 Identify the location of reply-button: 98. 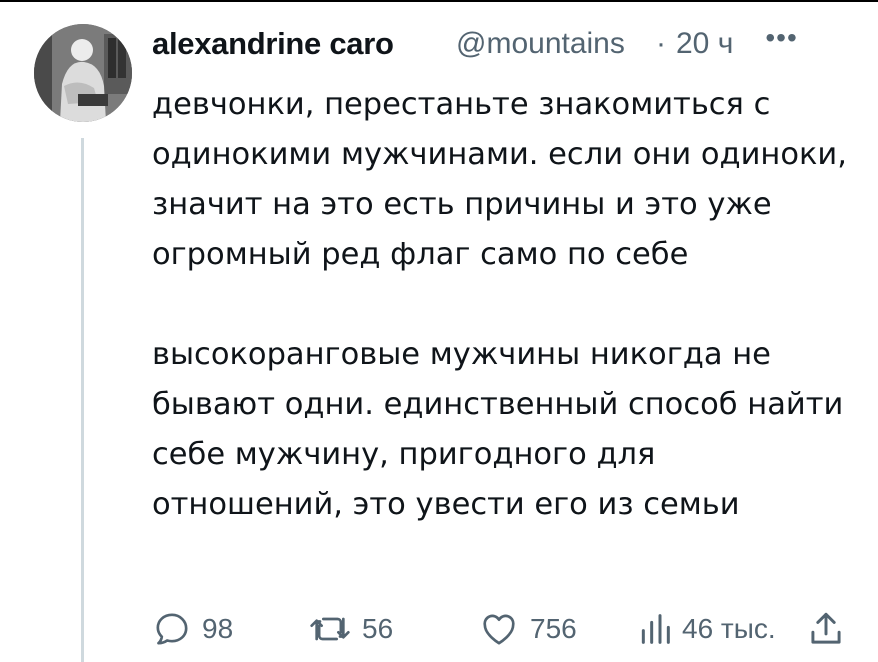
(192, 629).